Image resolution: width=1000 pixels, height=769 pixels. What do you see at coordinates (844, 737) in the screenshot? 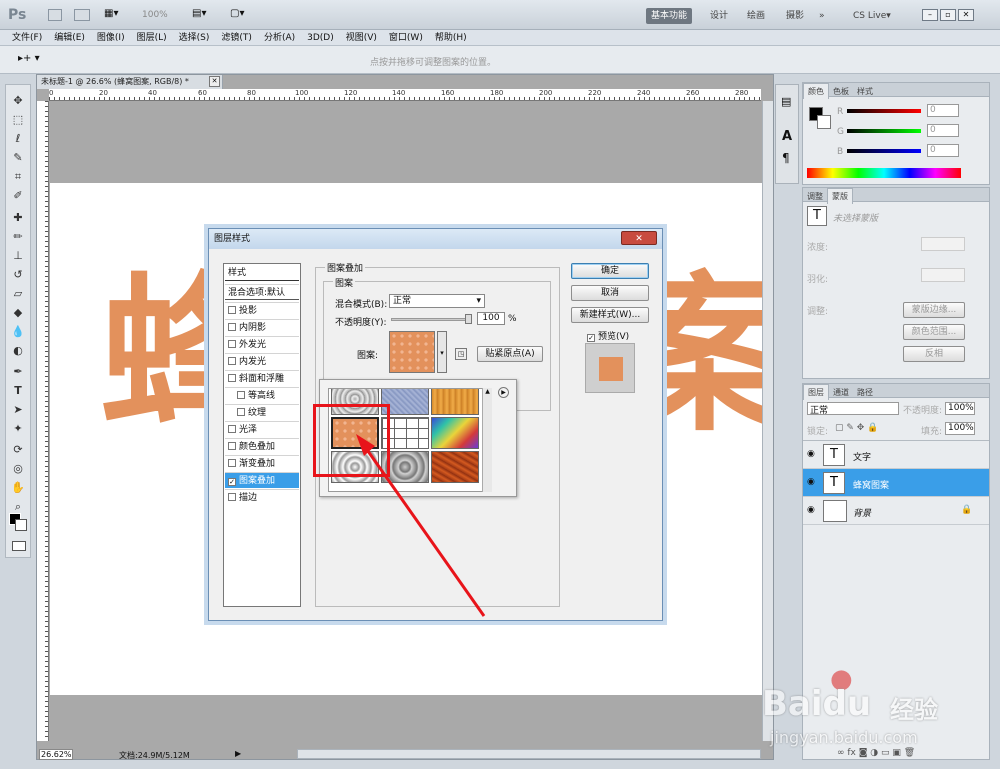
I see `watermark-url: jingyan.baidu.com` at bounding box center [844, 737].